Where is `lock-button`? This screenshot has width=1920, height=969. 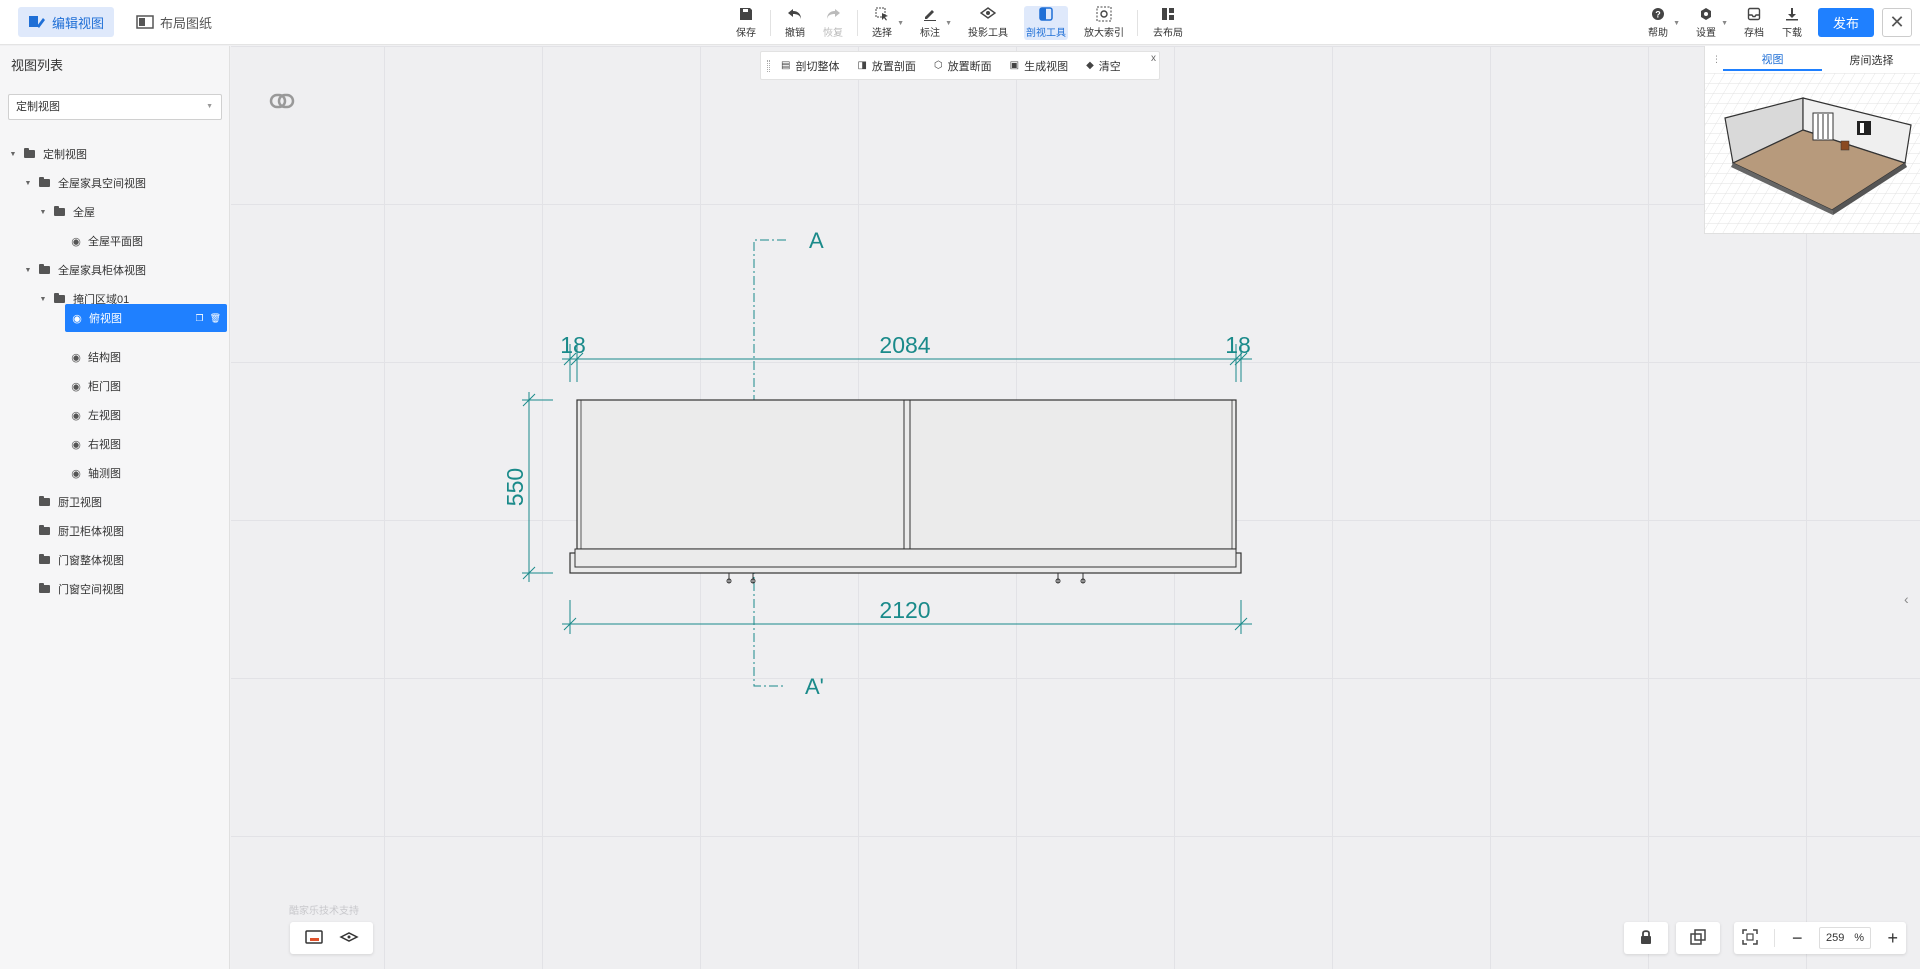
lock-button is located at coordinates (1646, 938).